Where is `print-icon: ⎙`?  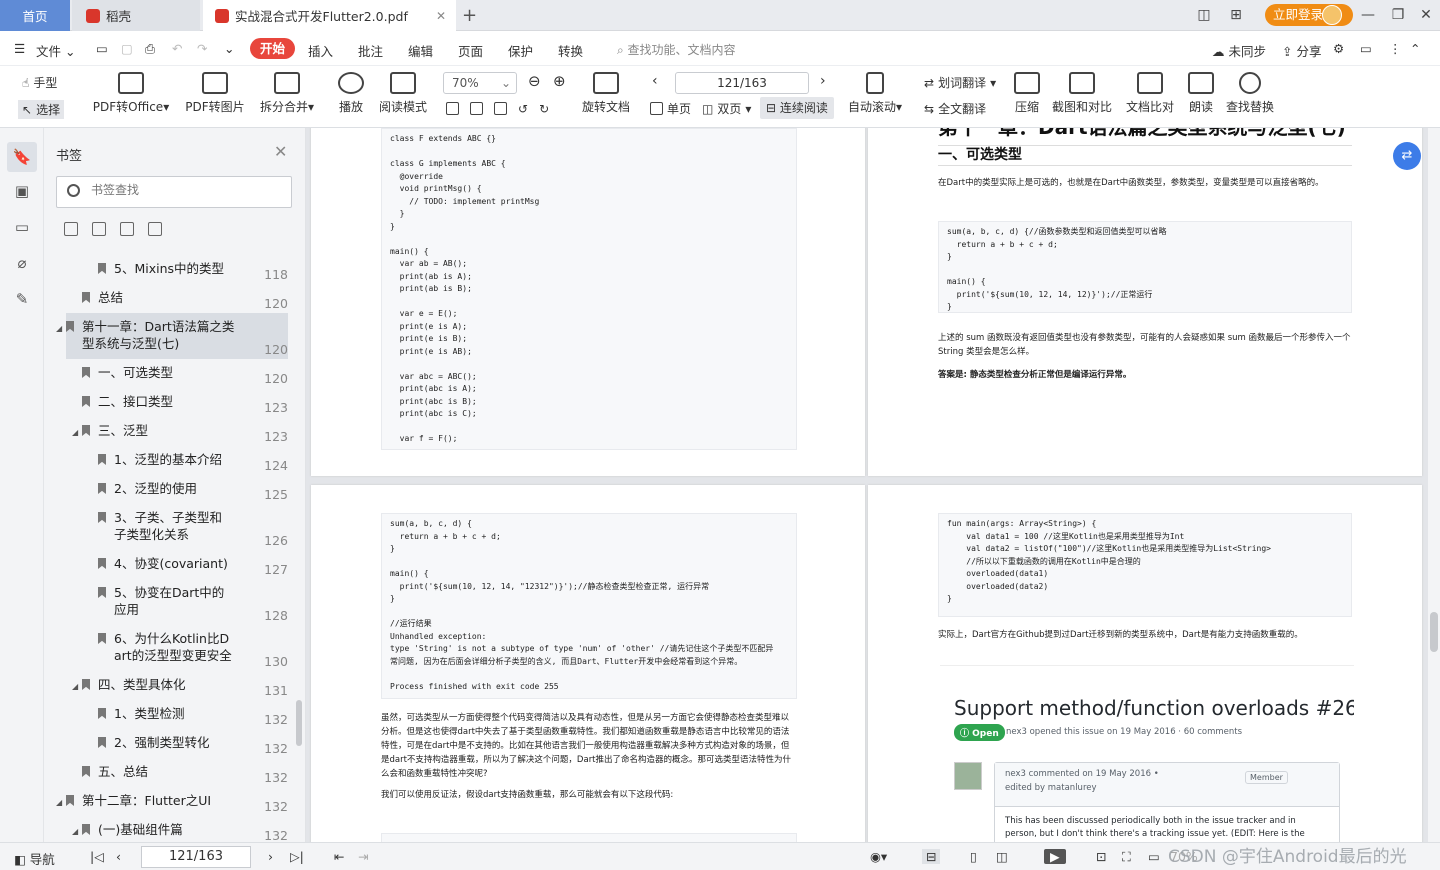
print-icon: ⎙ is located at coordinates (150, 49).